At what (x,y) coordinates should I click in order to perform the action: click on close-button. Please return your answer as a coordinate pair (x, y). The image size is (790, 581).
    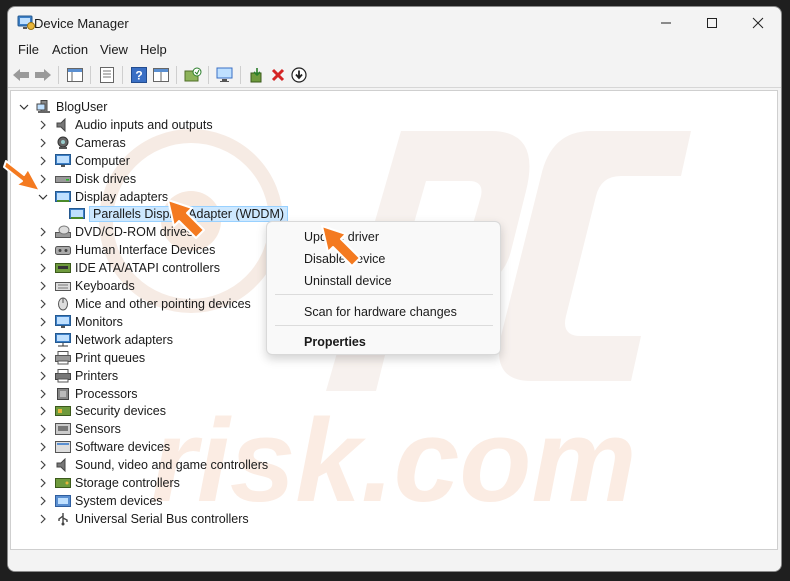
    Looking at the image, I should click on (758, 23).